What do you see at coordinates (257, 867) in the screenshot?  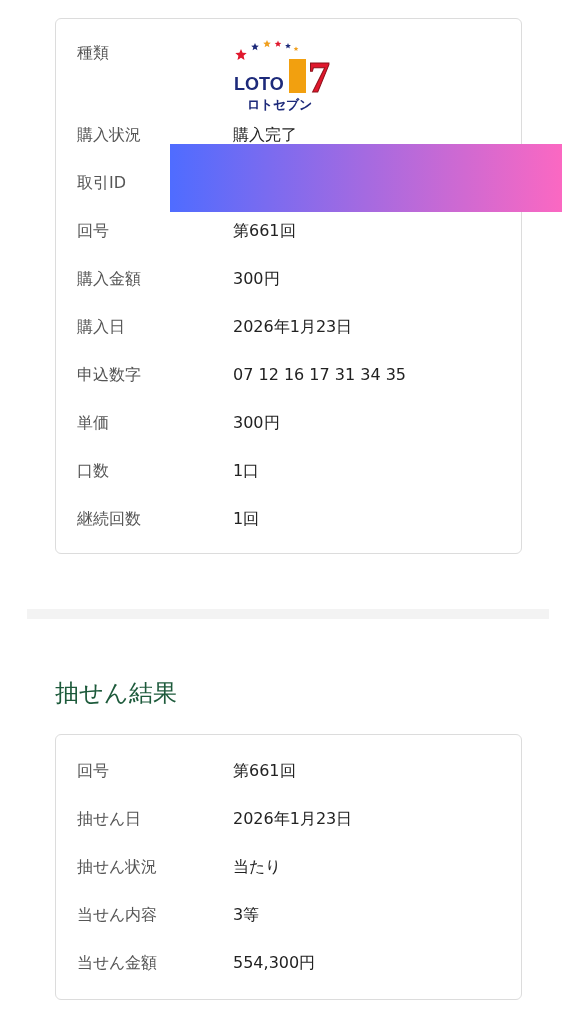 I see `field-value: 当たり` at bounding box center [257, 867].